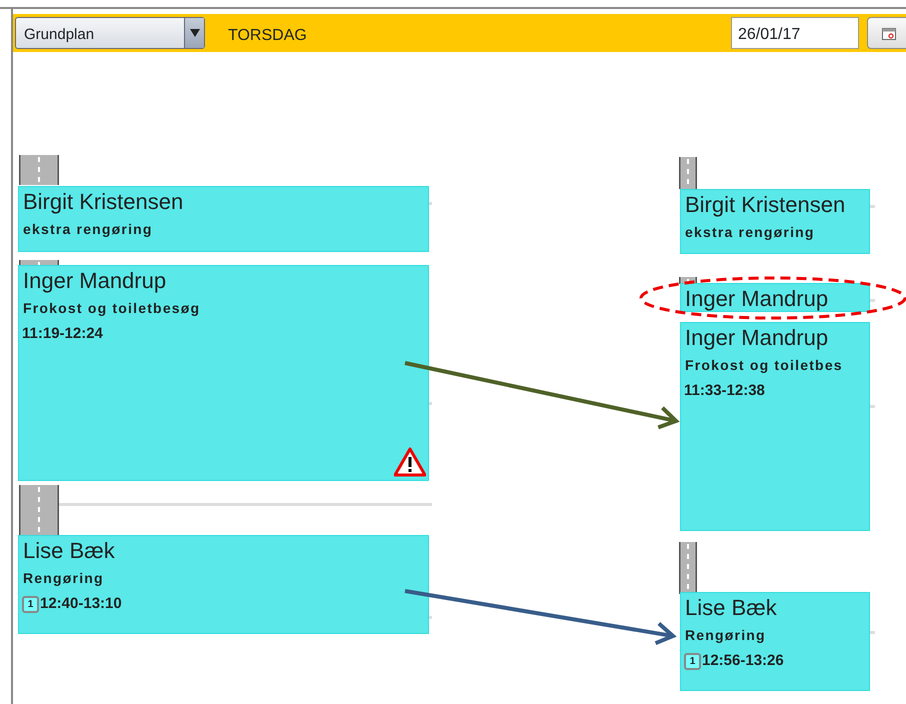 The width and height of the screenshot is (906, 704). What do you see at coordinates (112, 308) in the screenshot?
I see `visit-activity: Frokost og toiletbesøg` at bounding box center [112, 308].